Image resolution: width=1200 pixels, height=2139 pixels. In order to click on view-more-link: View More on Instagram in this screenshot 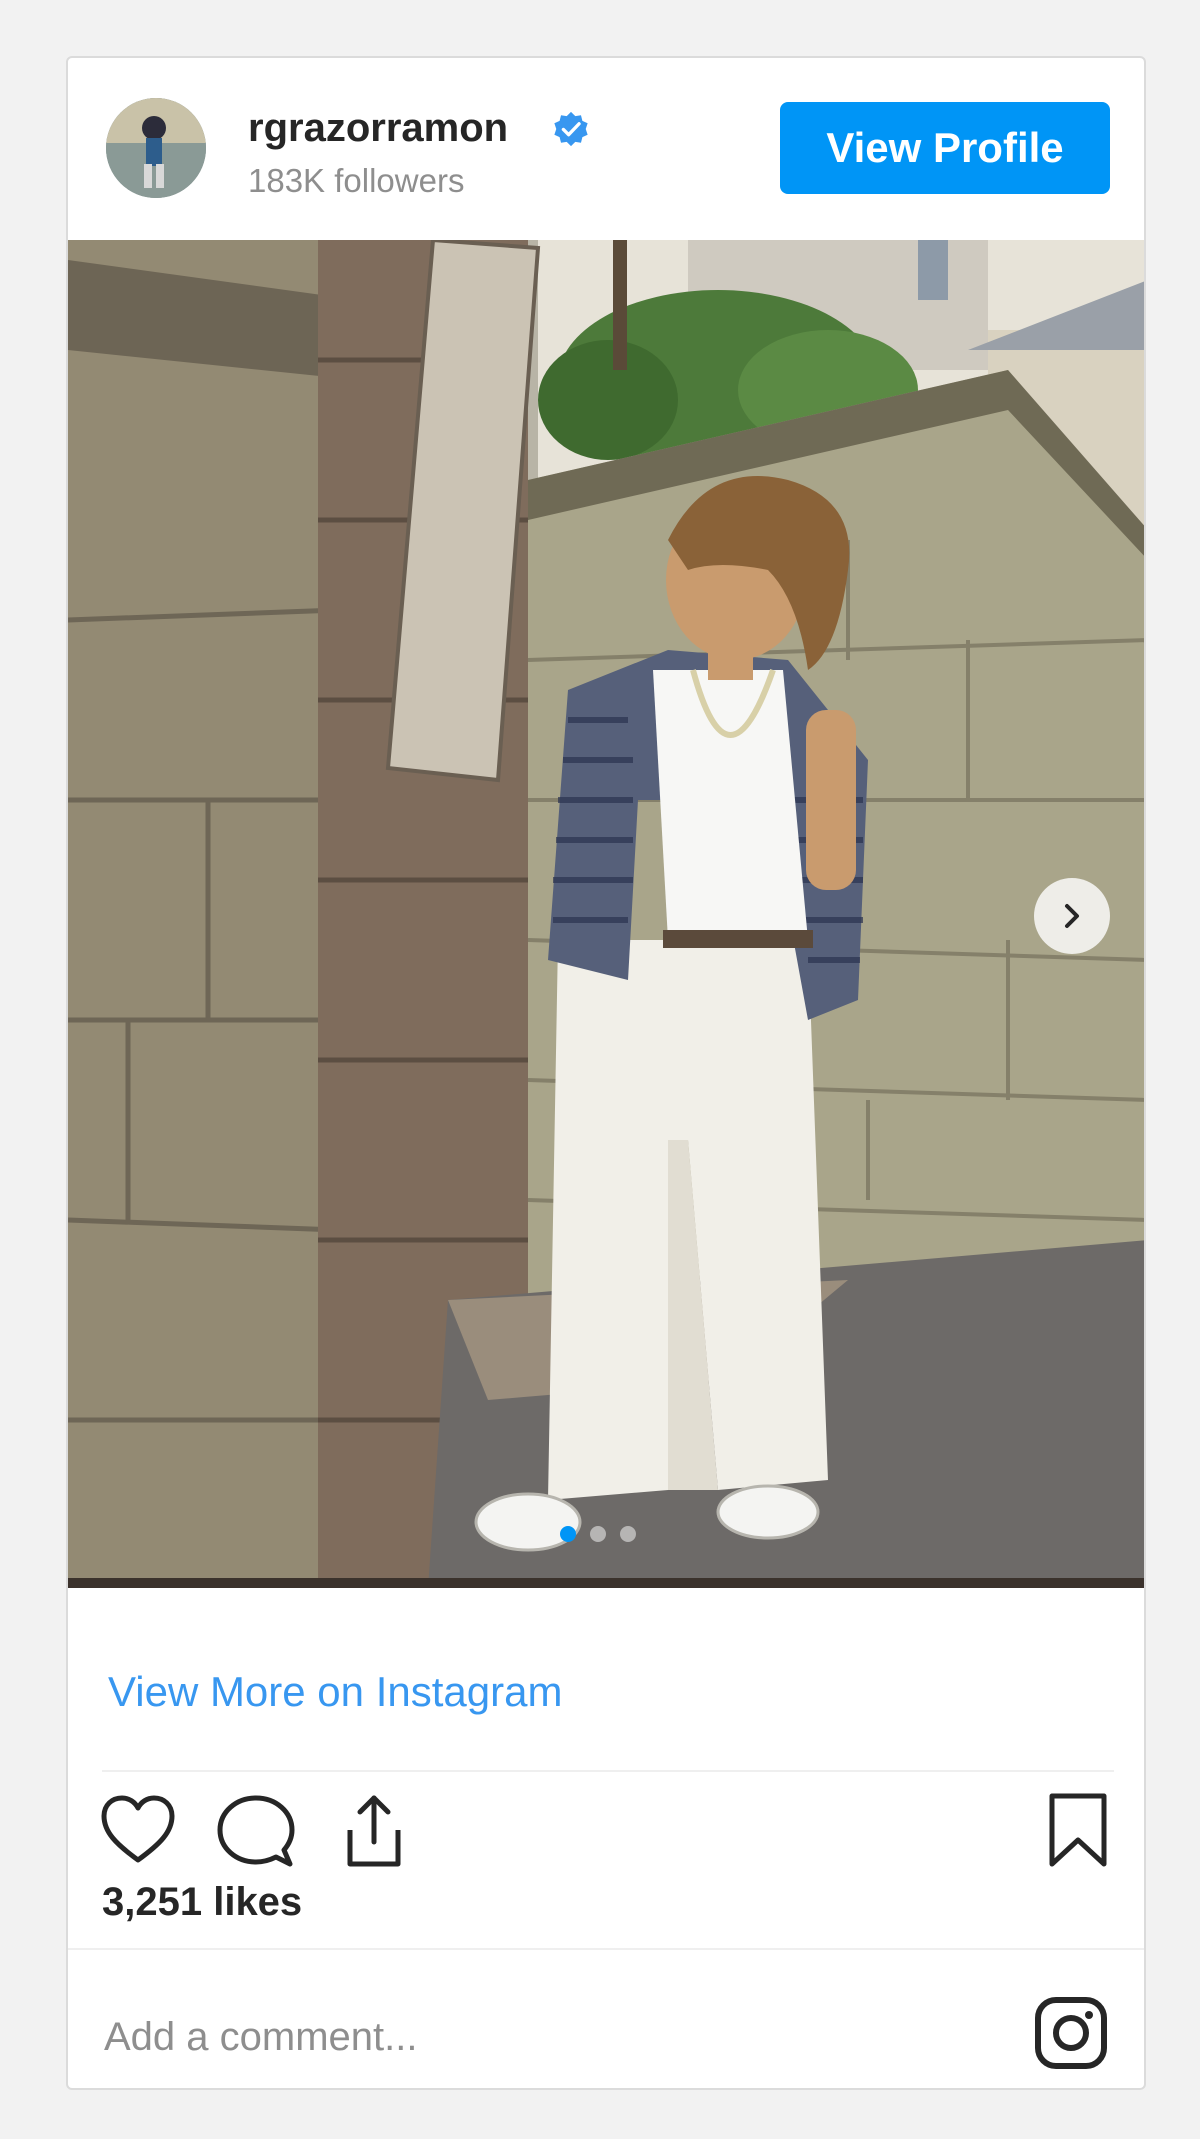, I will do `click(335, 1692)`.